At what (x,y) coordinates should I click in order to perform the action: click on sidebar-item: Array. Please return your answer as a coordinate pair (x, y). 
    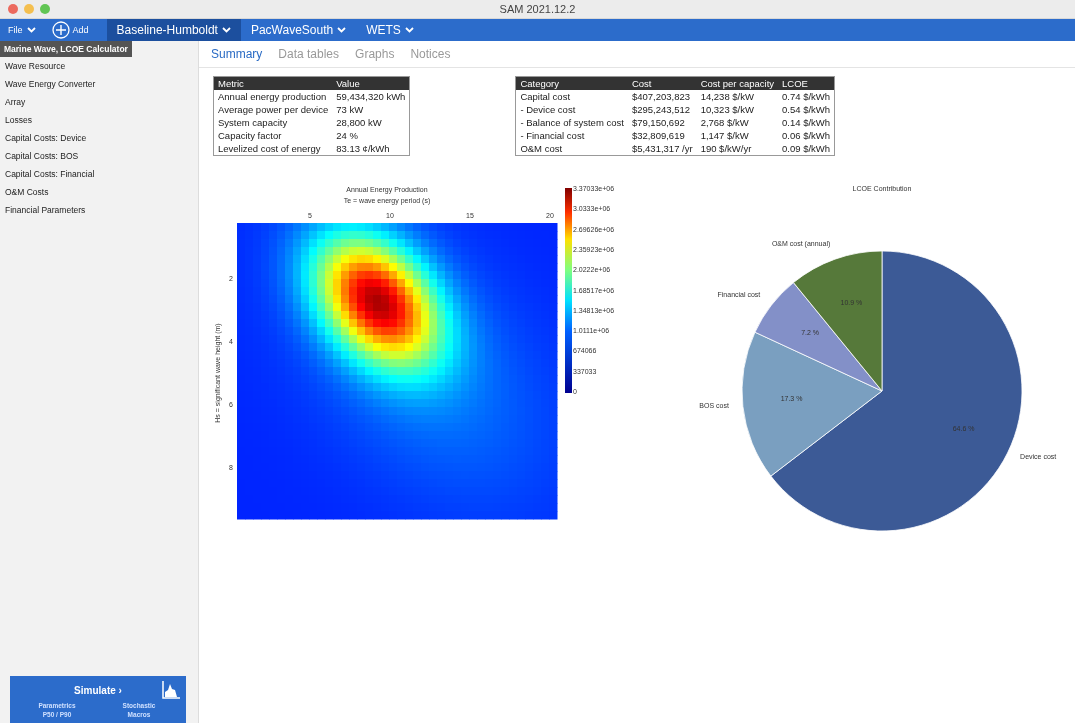
    Looking at the image, I should click on (99, 102).